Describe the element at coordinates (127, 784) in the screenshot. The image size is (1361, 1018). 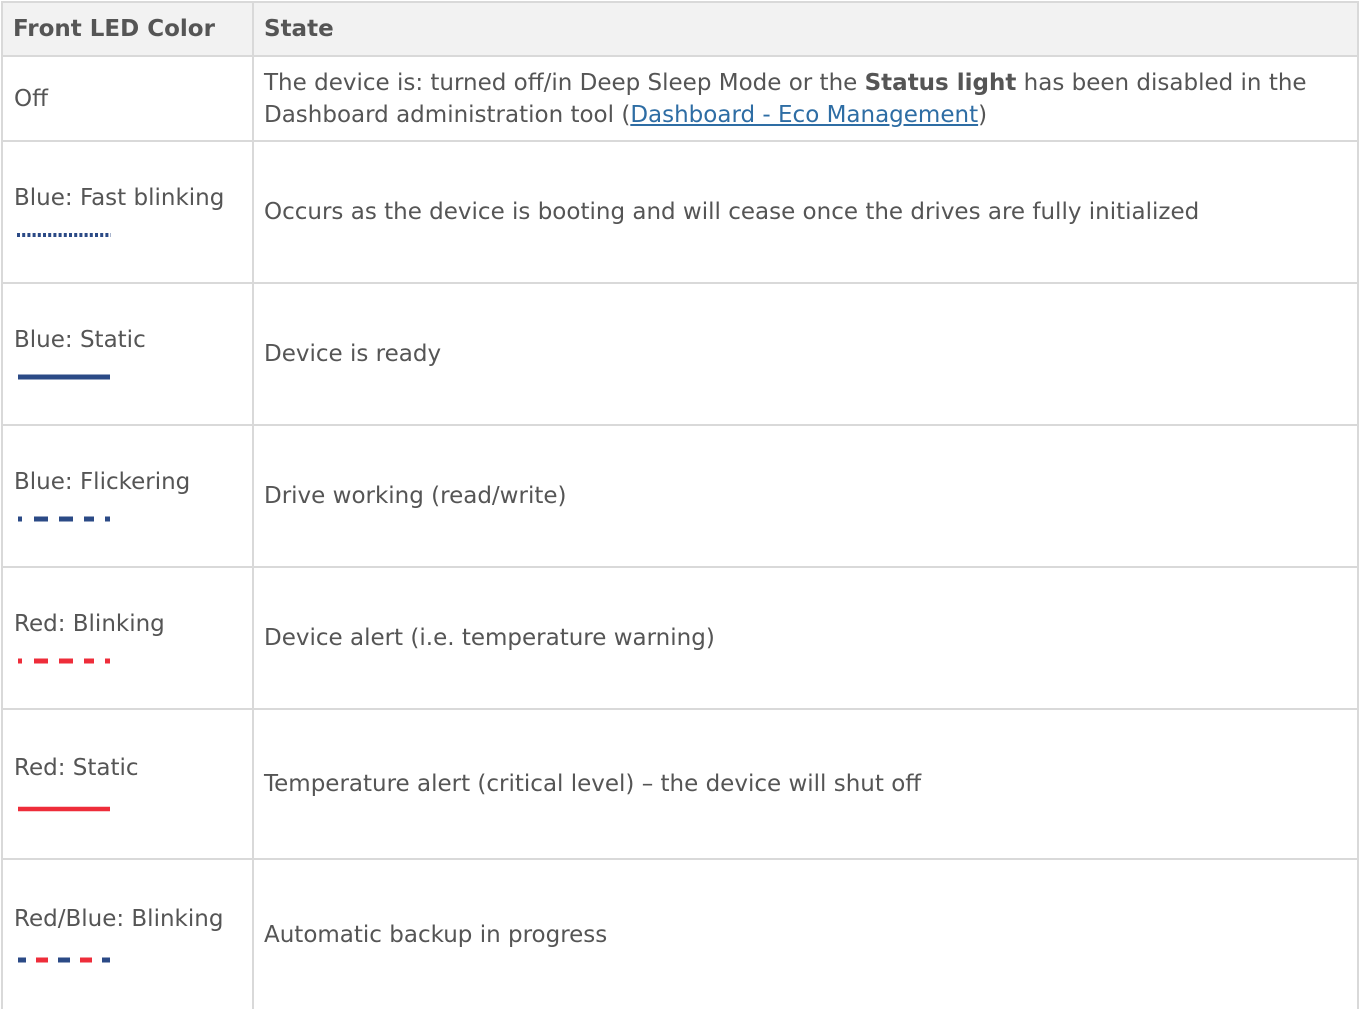
I see `led-color-cell: Red: Static` at that location.